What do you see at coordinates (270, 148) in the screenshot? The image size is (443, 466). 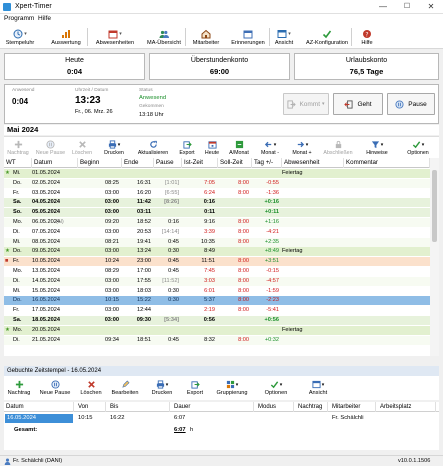 I see `table-monat--button: ▾ Monat -` at bounding box center [270, 148].